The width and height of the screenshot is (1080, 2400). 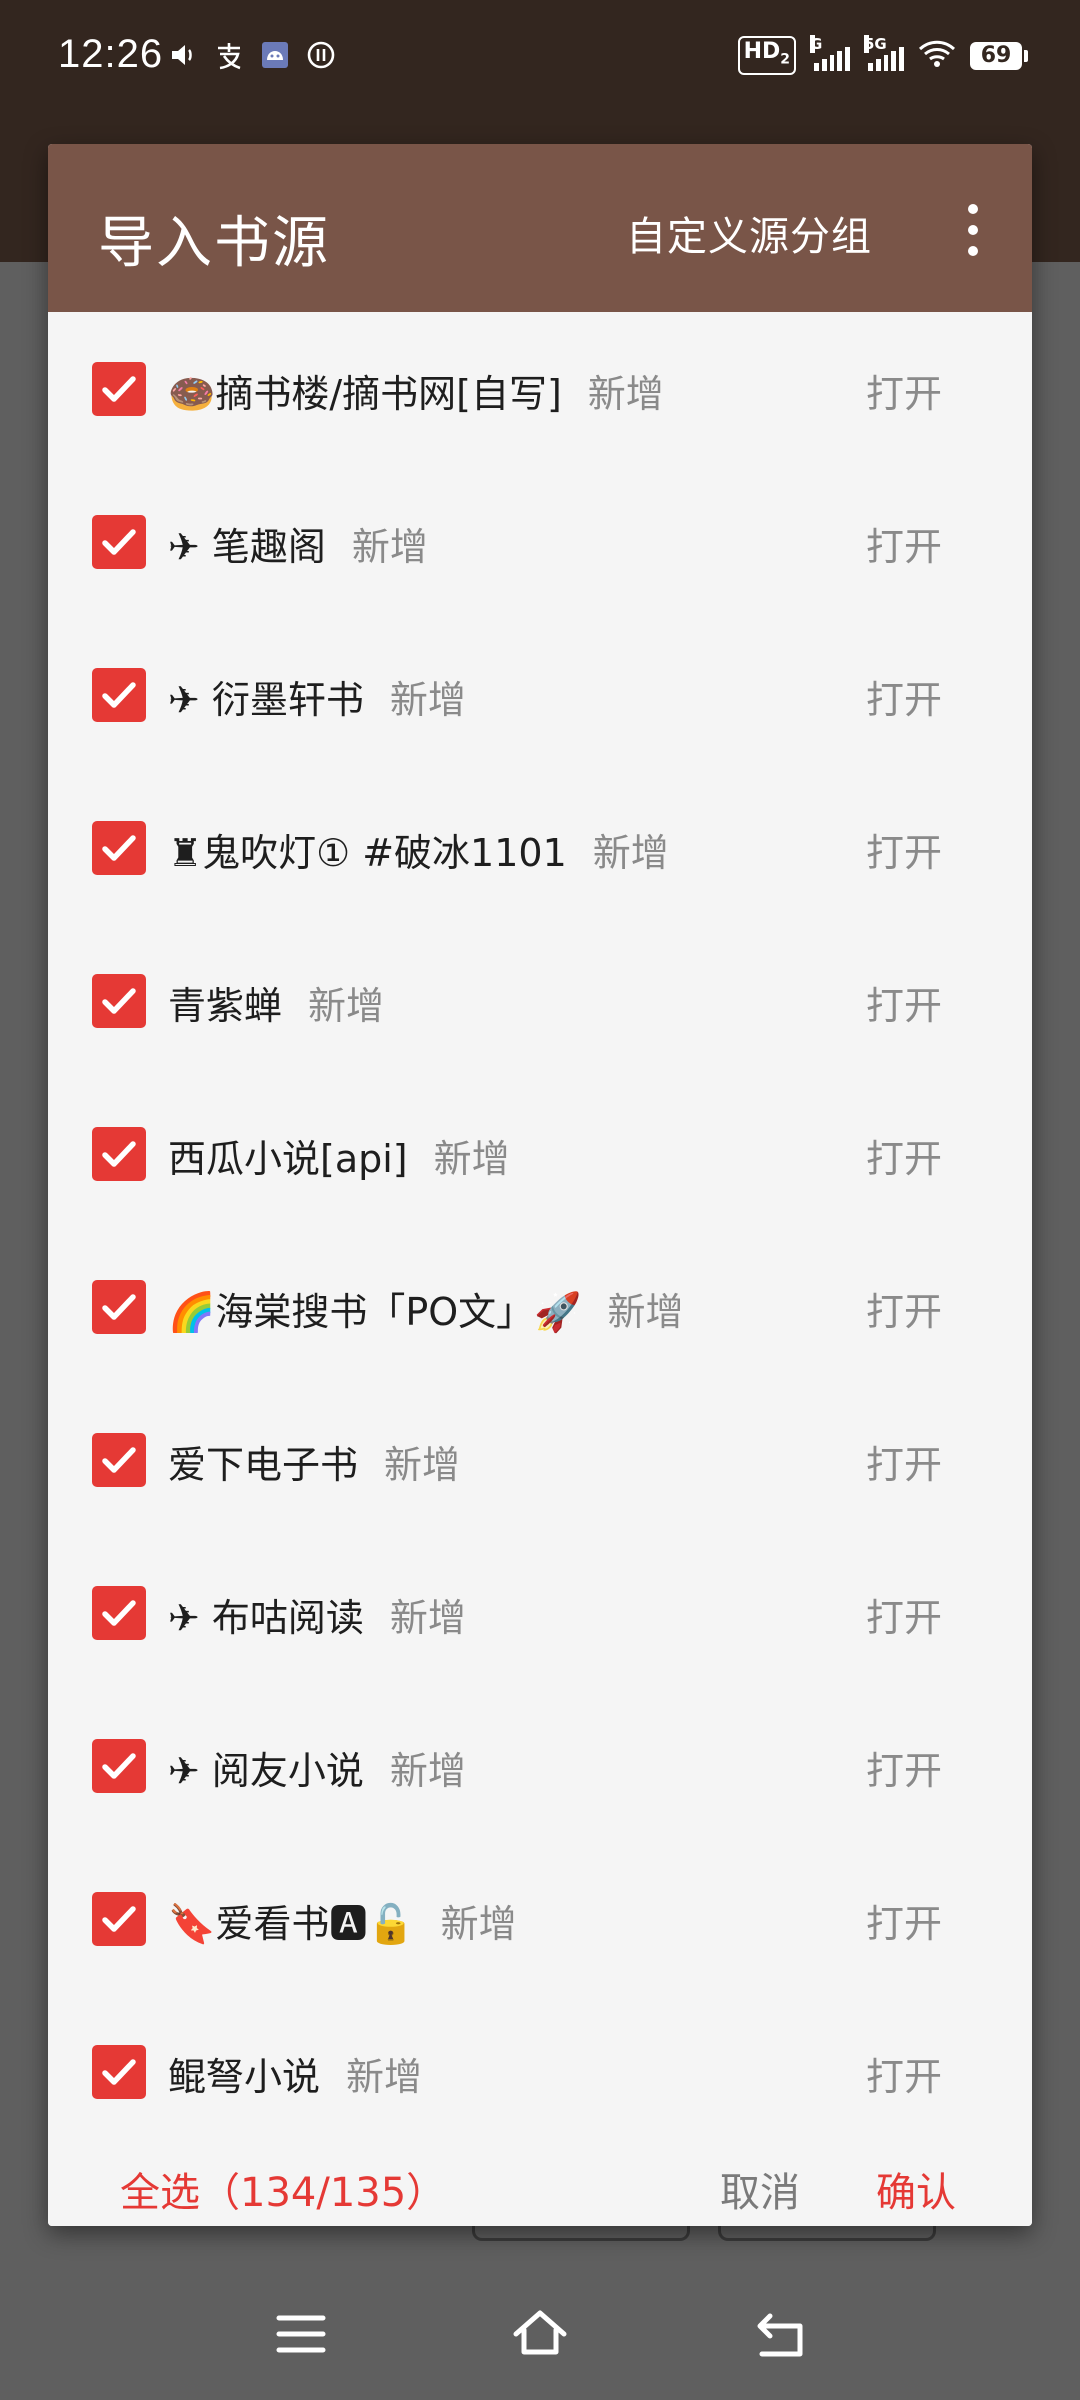 I want to click on source-title: ✈ 衍墨轩书 新增, so click(x=317, y=696).